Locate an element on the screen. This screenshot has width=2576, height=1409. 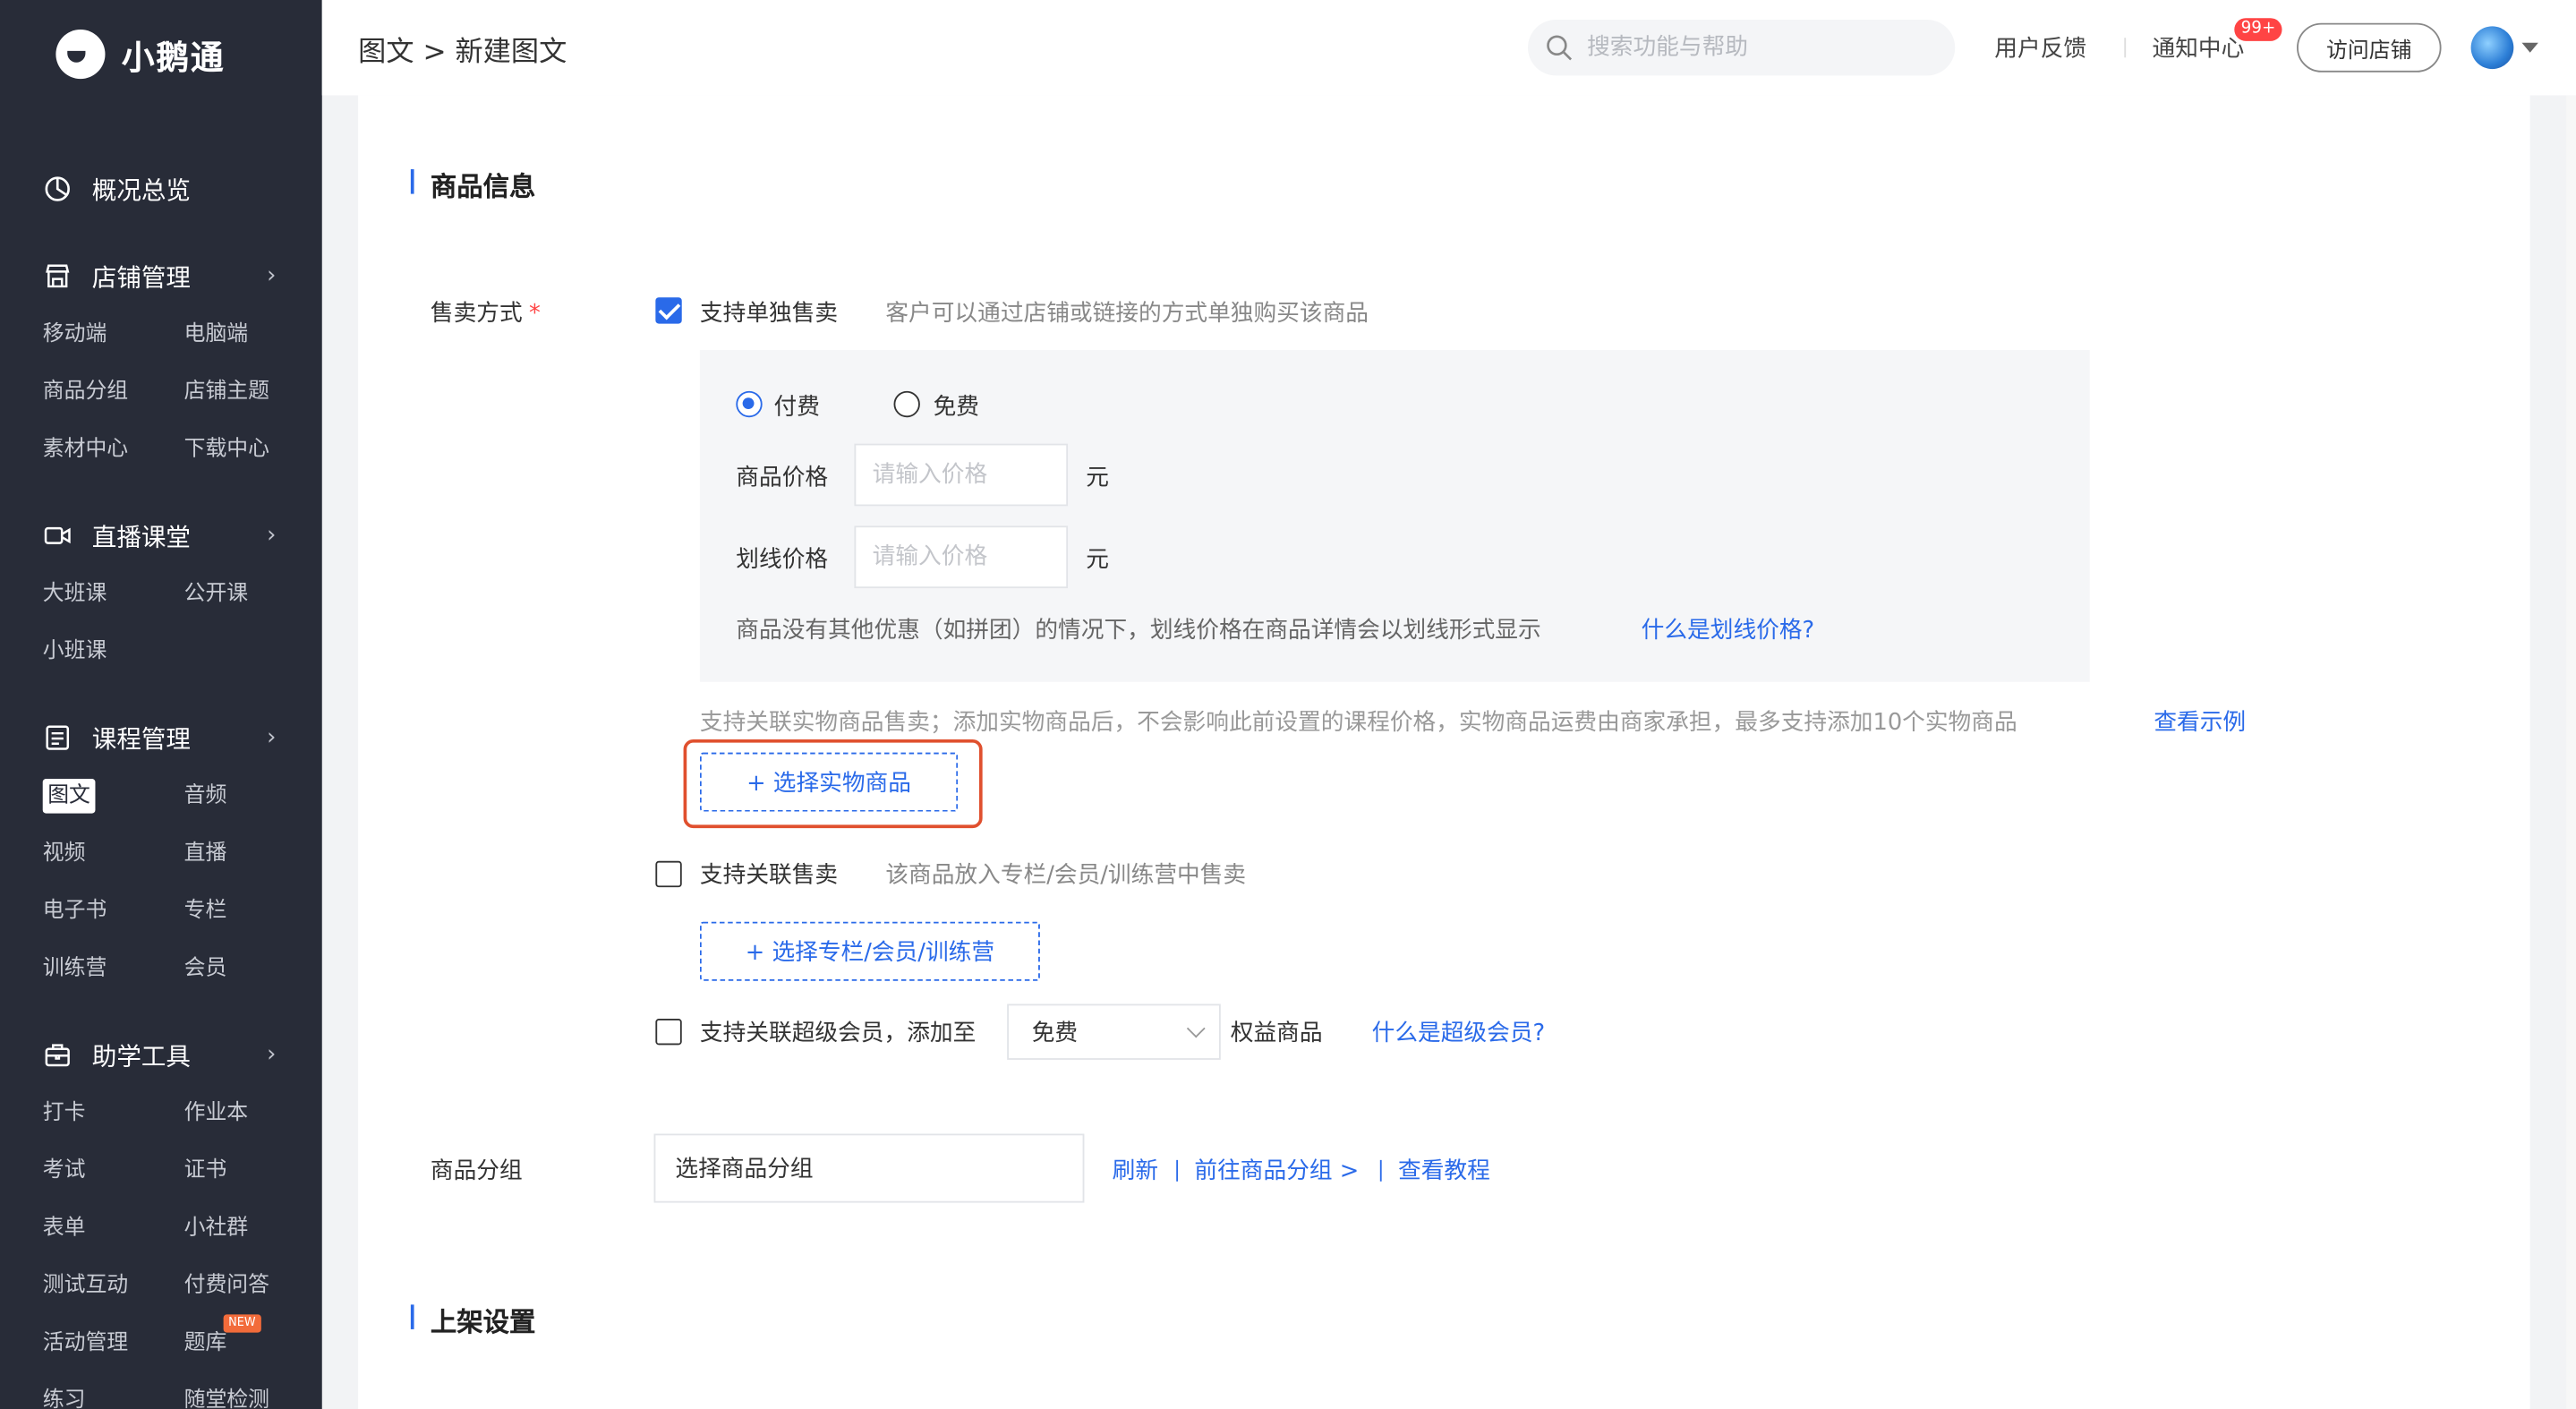
sidebar-subitem: 证书 is located at coordinates (253, 1172).